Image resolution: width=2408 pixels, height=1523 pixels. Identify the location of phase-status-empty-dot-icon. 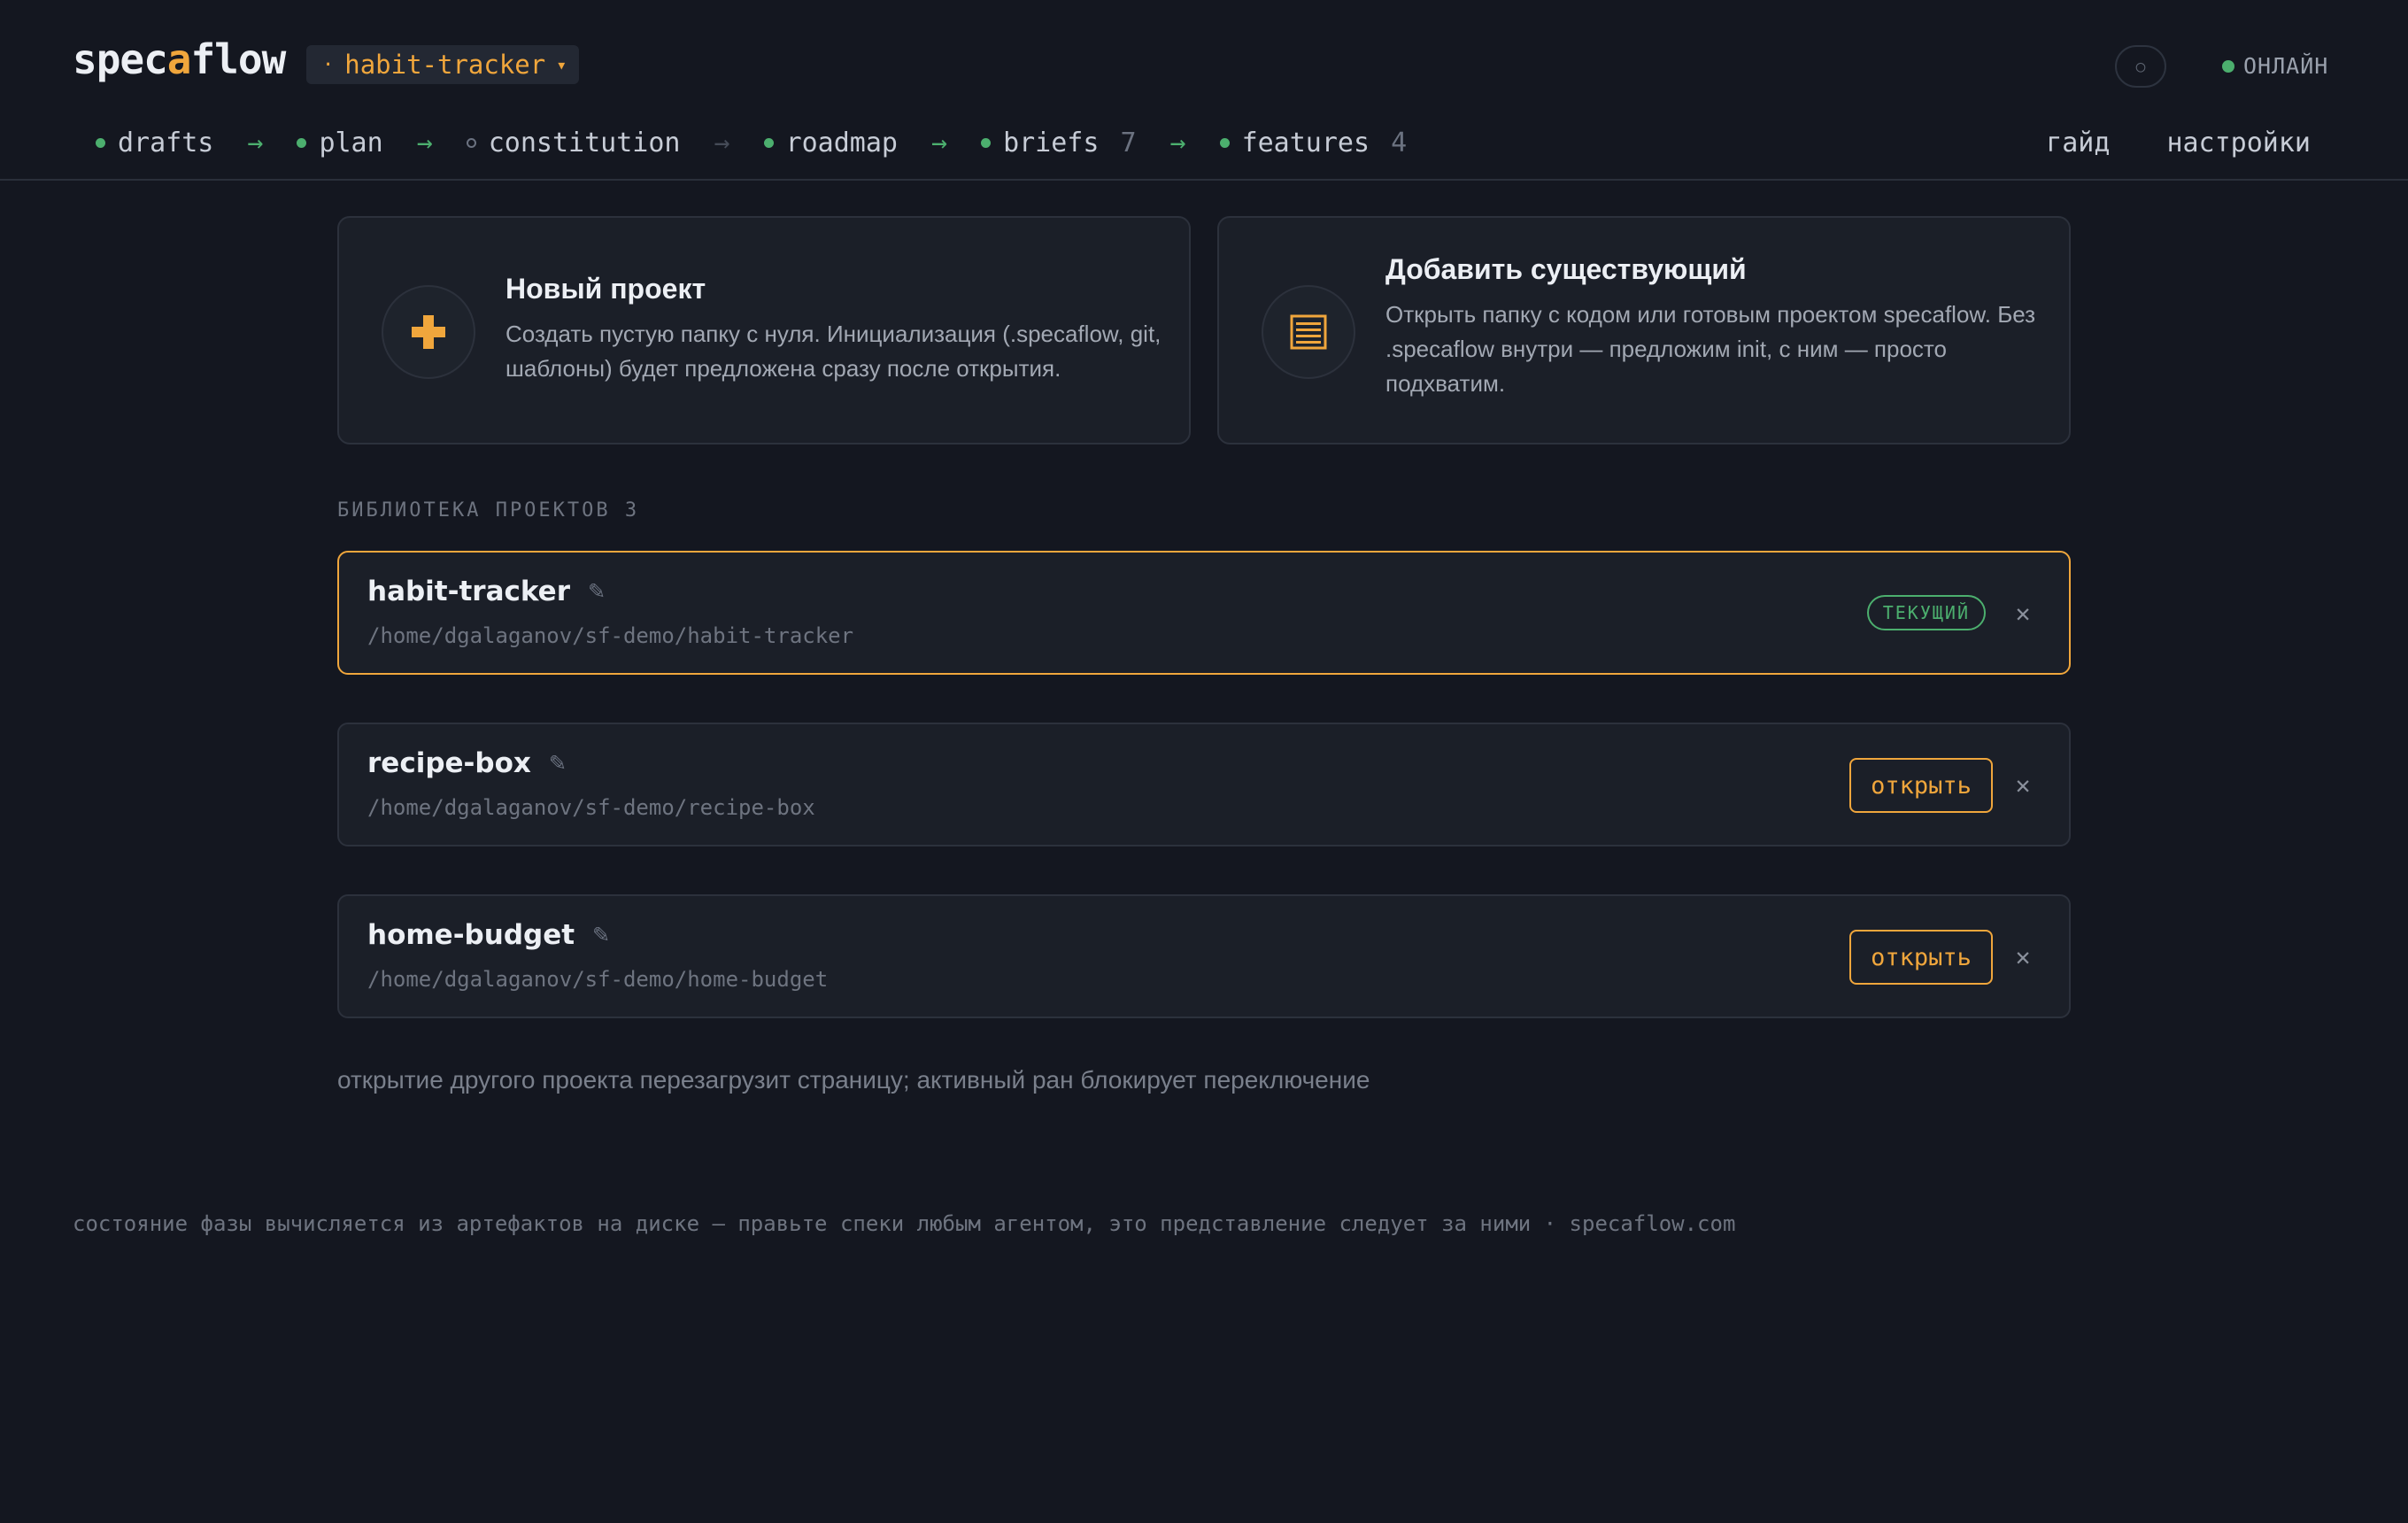
(471, 143).